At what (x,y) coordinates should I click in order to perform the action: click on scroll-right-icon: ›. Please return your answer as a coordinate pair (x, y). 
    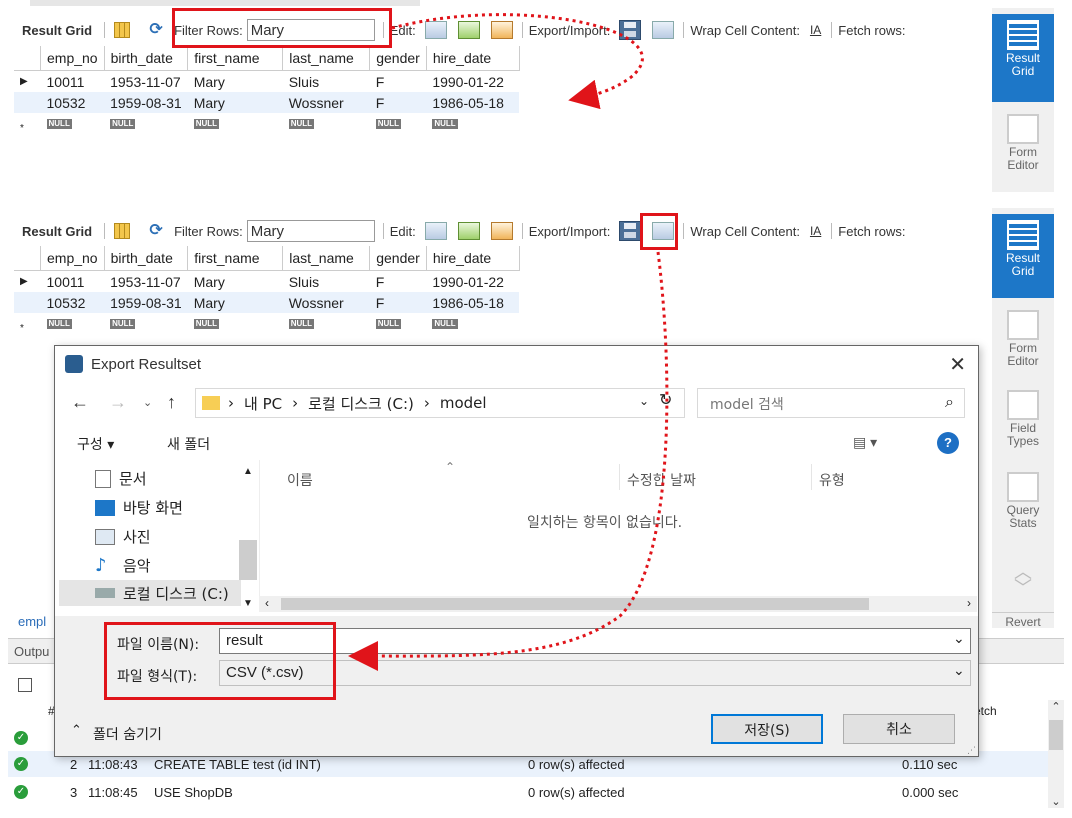
    Looking at the image, I should click on (969, 603).